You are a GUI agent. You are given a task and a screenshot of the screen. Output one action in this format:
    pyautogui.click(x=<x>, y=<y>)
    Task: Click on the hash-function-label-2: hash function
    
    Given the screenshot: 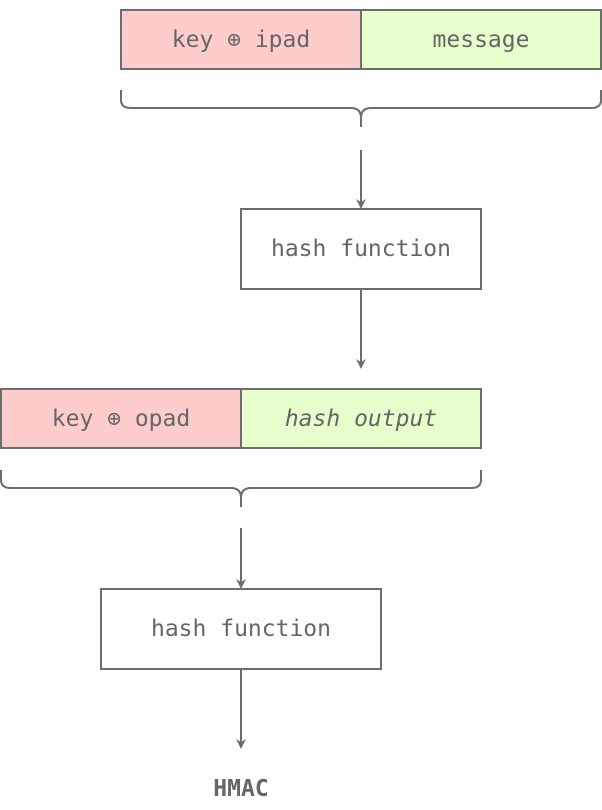 What is the action you would take?
    pyautogui.click(x=241, y=629)
    